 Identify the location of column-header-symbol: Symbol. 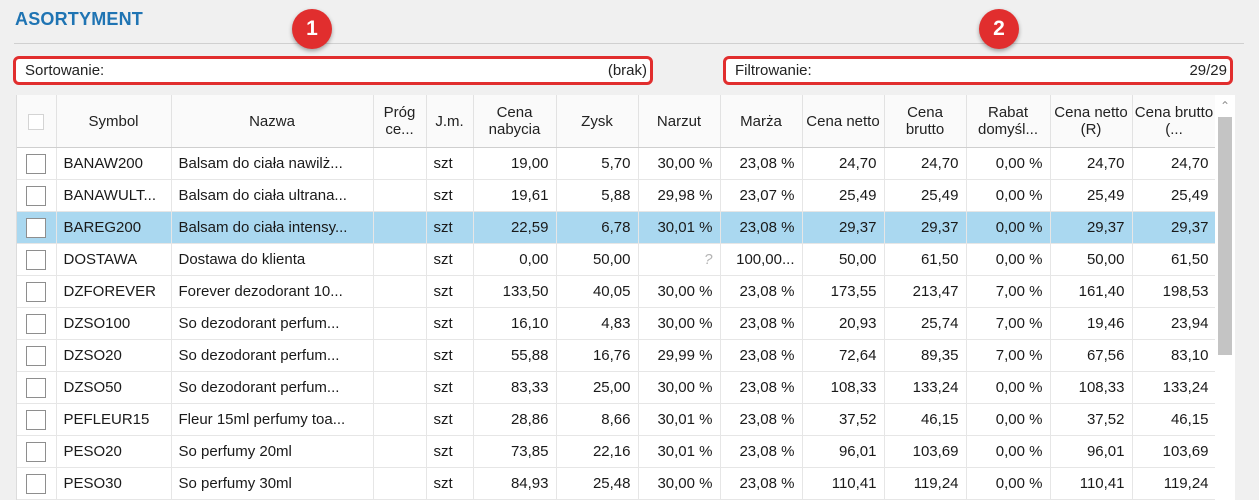
(114, 121).